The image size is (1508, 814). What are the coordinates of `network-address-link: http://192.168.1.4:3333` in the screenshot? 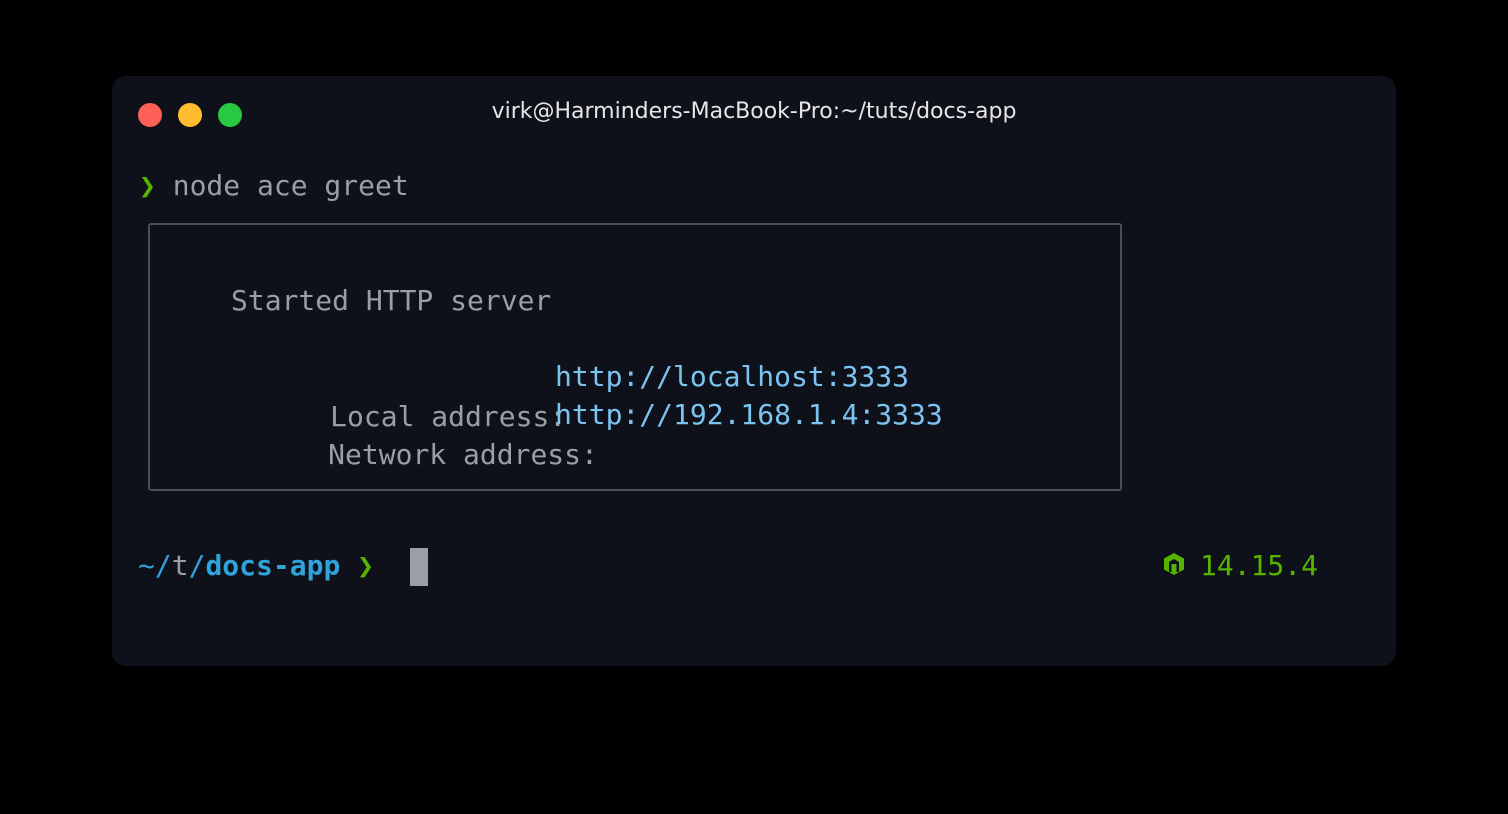 It's located at (749, 415).